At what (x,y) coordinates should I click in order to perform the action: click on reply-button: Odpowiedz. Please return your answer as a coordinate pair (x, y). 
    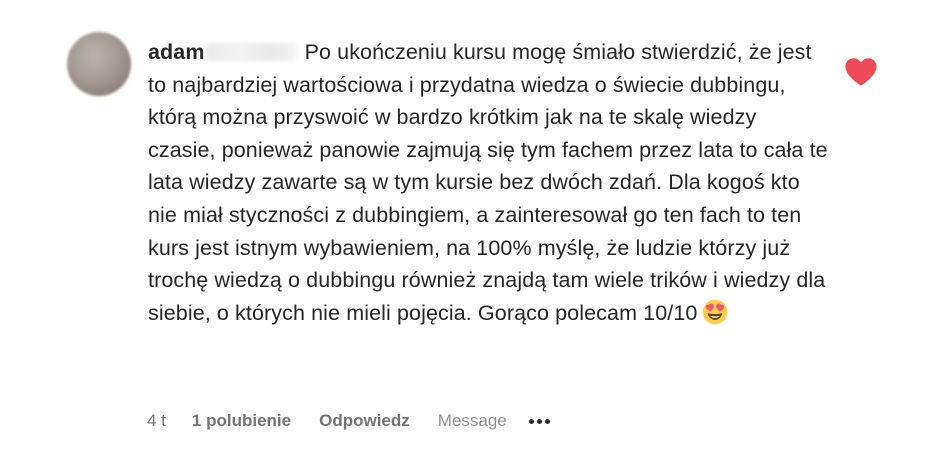
    Looking at the image, I should click on (364, 421).